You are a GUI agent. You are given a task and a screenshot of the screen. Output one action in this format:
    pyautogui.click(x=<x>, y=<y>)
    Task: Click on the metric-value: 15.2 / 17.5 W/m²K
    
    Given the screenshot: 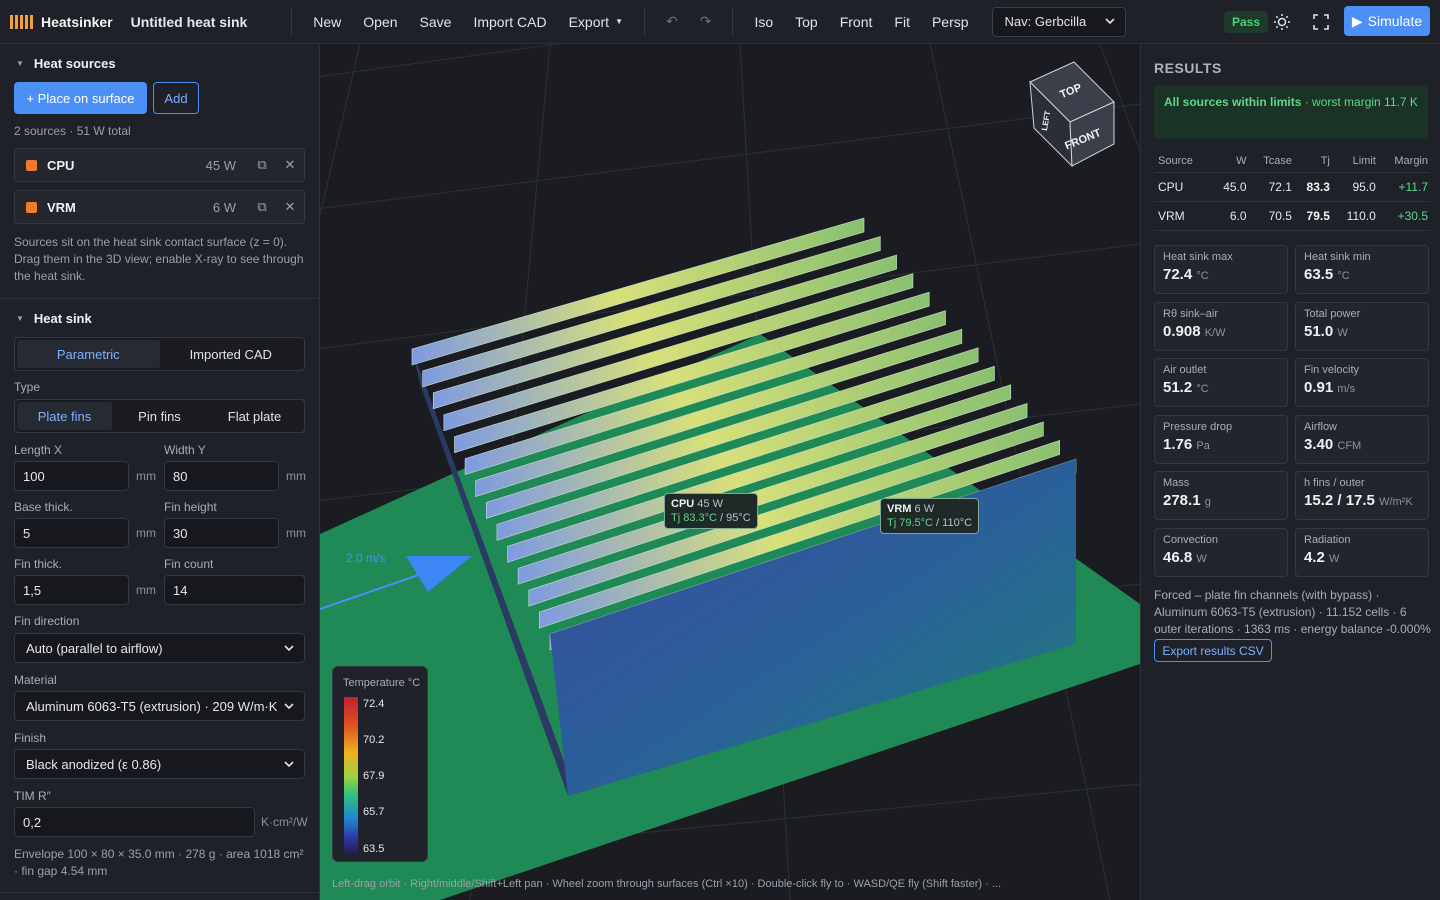 What is the action you would take?
    pyautogui.click(x=1358, y=500)
    